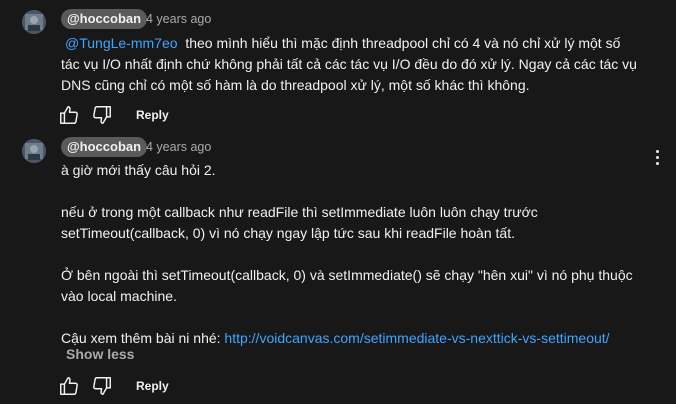  What do you see at coordinates (138, 170) in the screenshot?
I see `comment-line: à giờ mới thấy câu hỏi 2.` at bounding box center [138, 170].